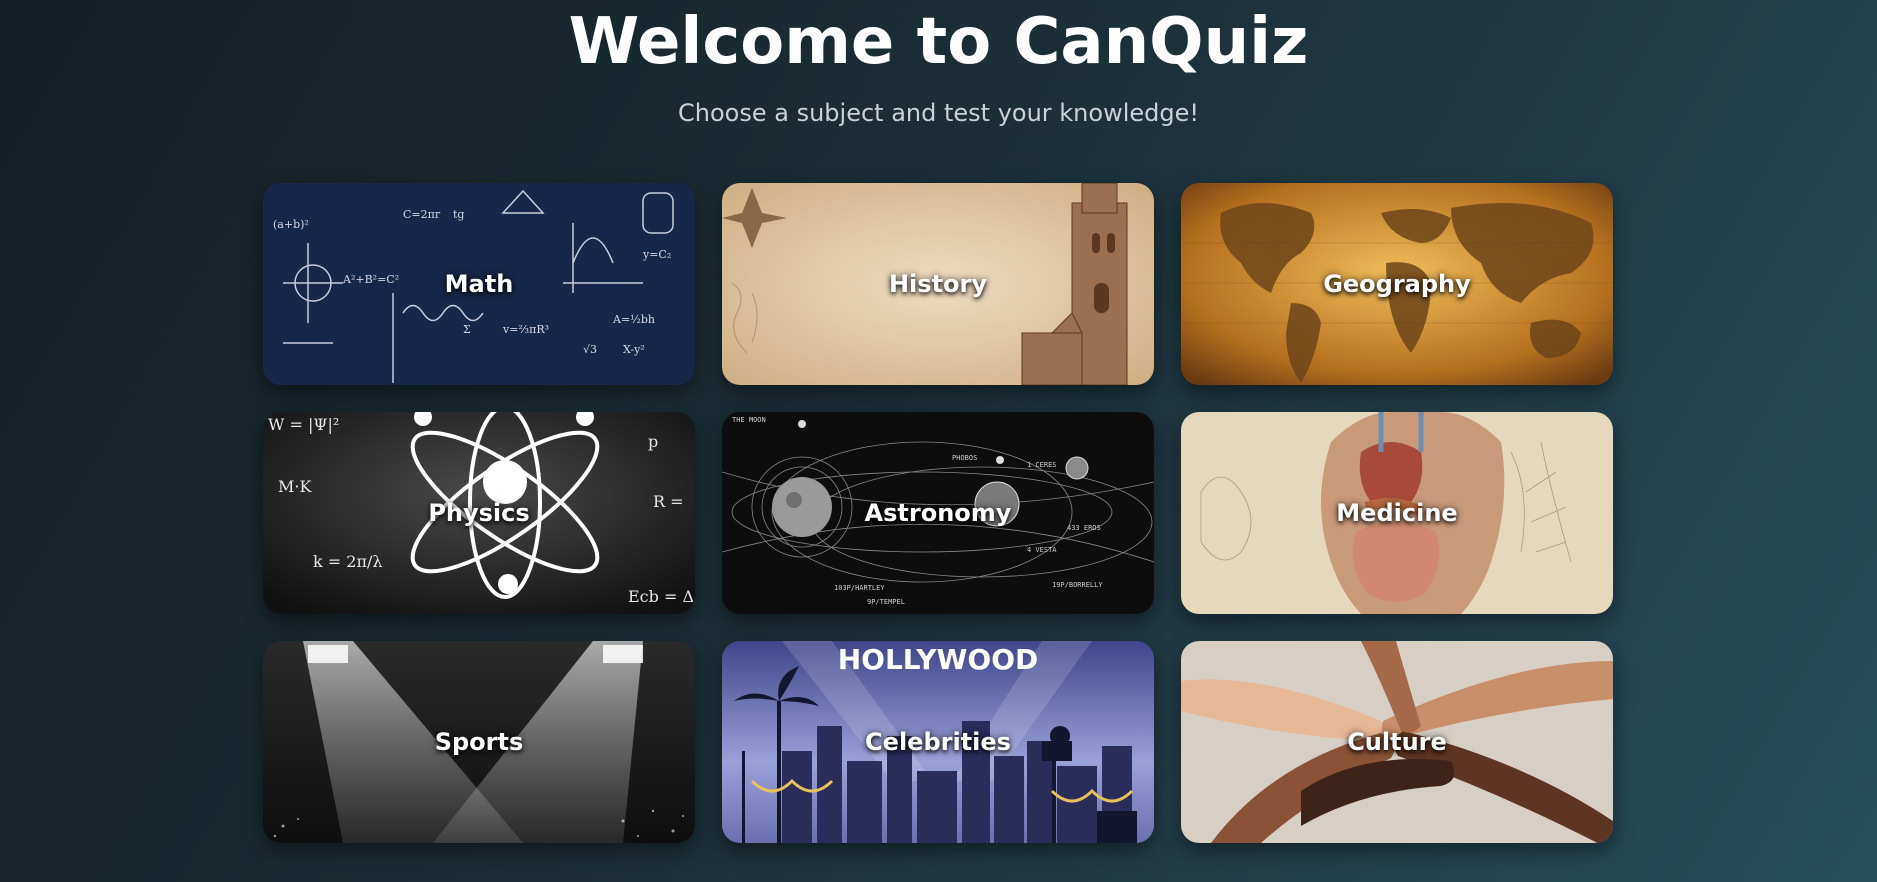  Describe the element at coordinates (938, 659) in the screenshot. I see `hollywood-sign-text: HOLLYWOOD` at that location.